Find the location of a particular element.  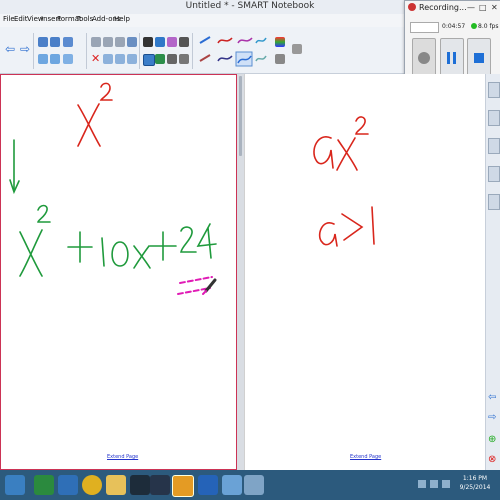

clock-time: 1:16 PM is located at coordinates (475, 478).